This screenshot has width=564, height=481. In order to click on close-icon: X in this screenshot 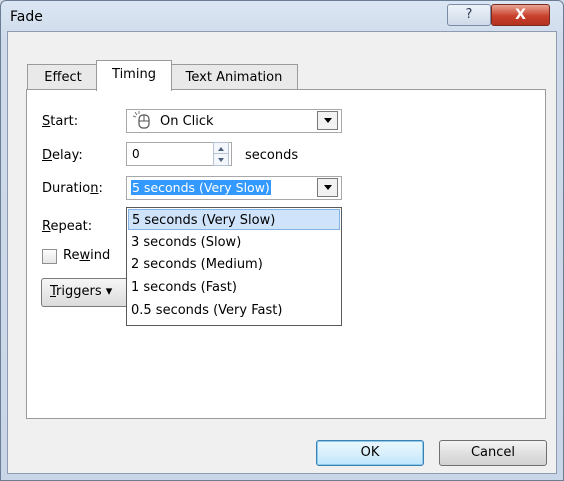, I will do `click(520, 15)`.